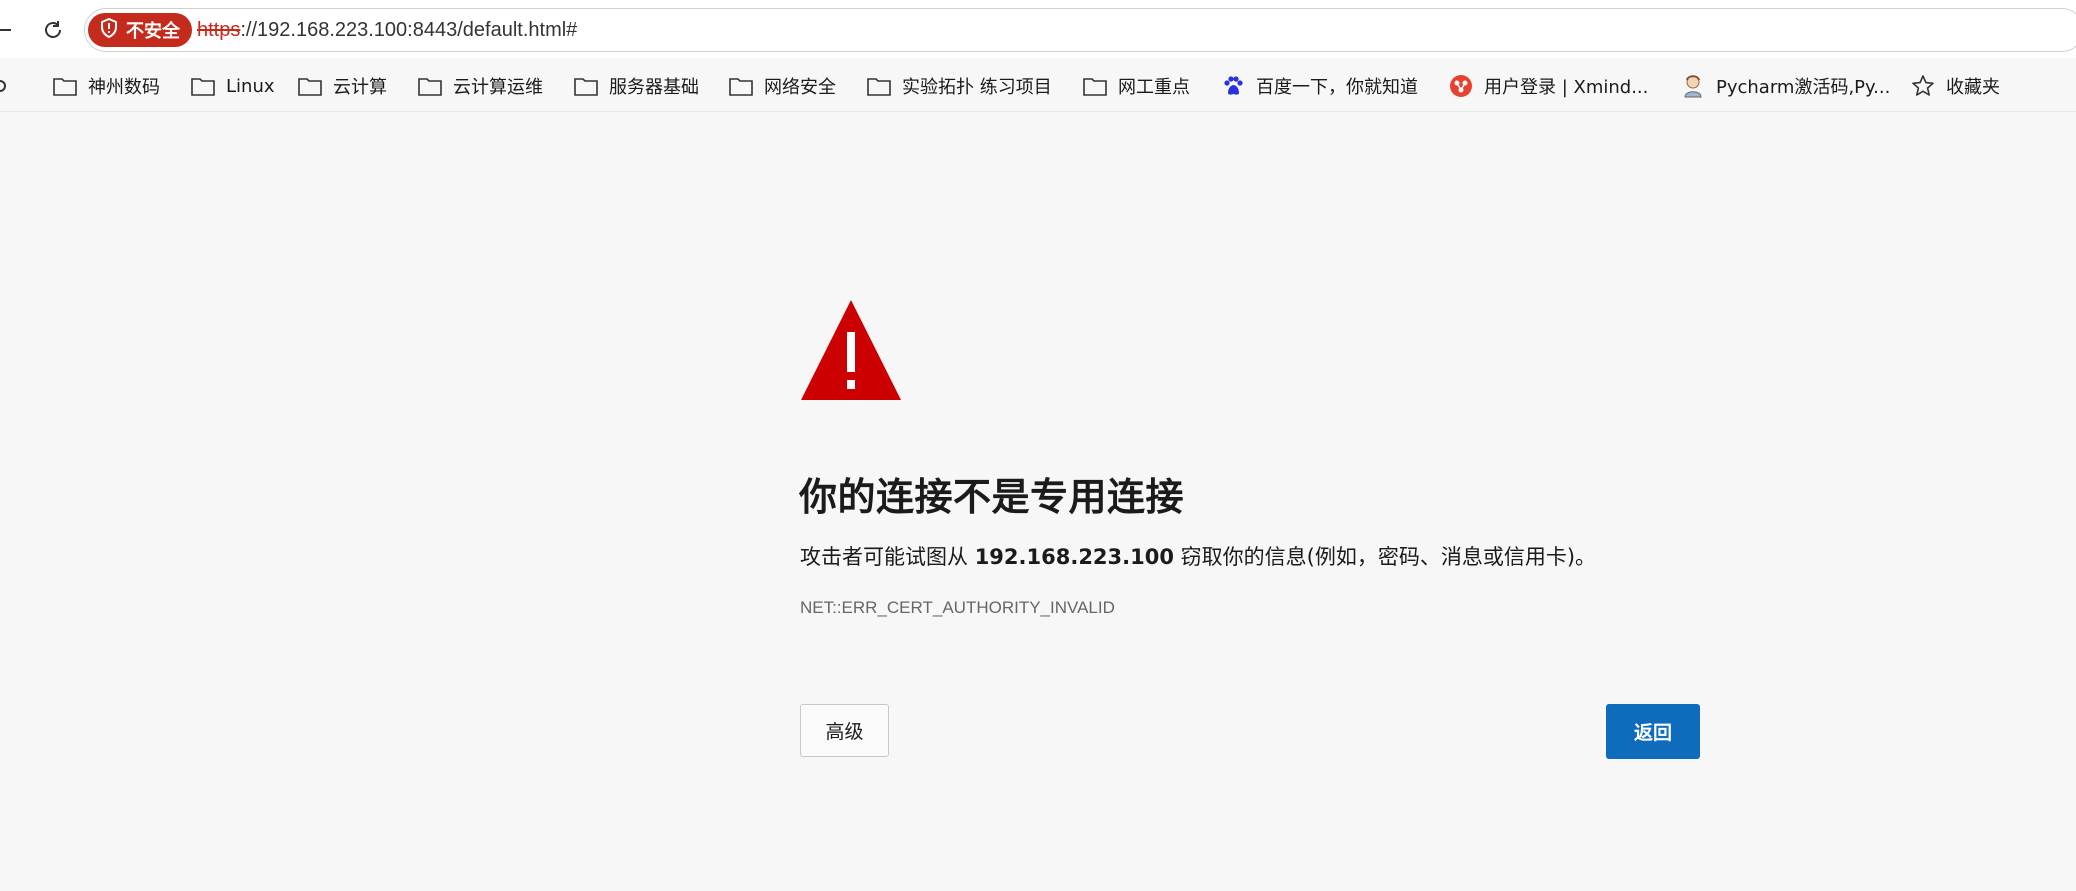 The image size is (2076, 891). Describe the element at coordinates (800, 87) in the screenshot. I see `bookmark-label: 网络安全` at that location.